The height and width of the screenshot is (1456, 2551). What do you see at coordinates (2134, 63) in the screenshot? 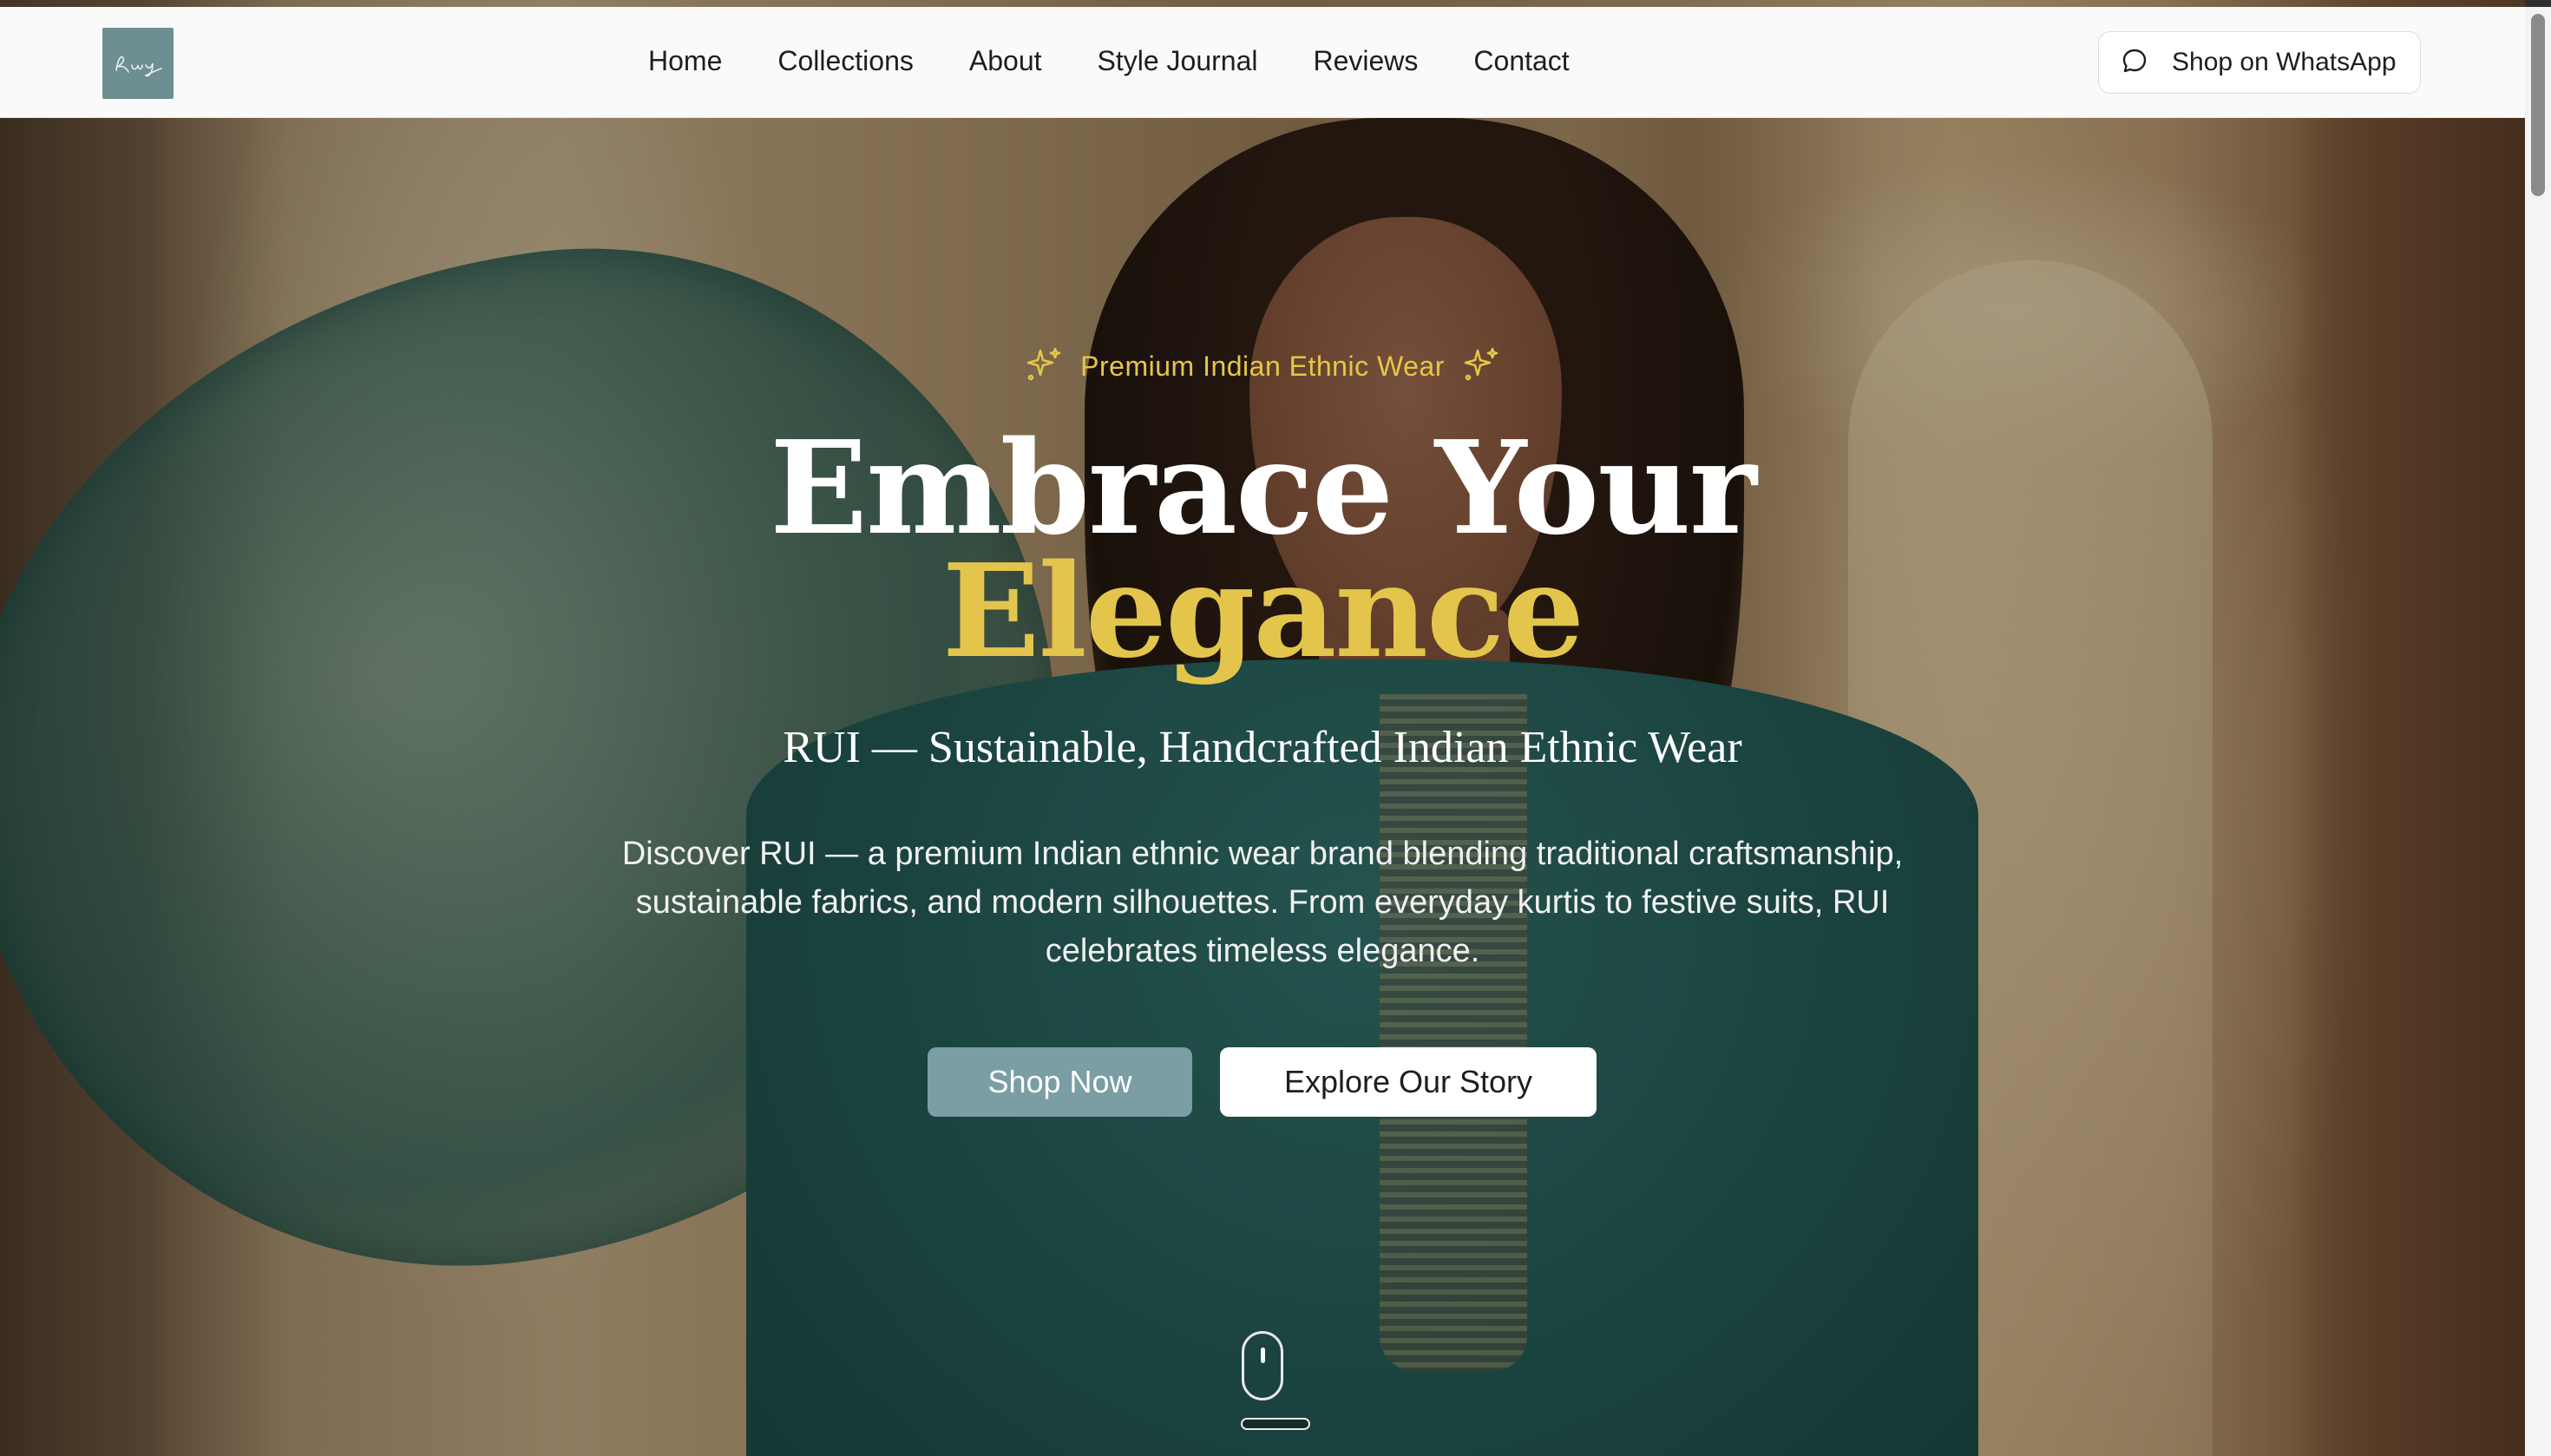
I see `chat-bubble-icon` at bounding box center [2134, 63].